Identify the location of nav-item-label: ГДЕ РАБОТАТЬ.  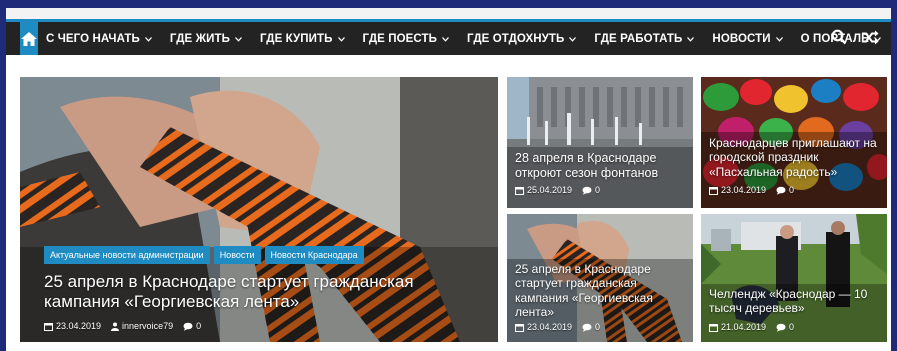
(638, 38).